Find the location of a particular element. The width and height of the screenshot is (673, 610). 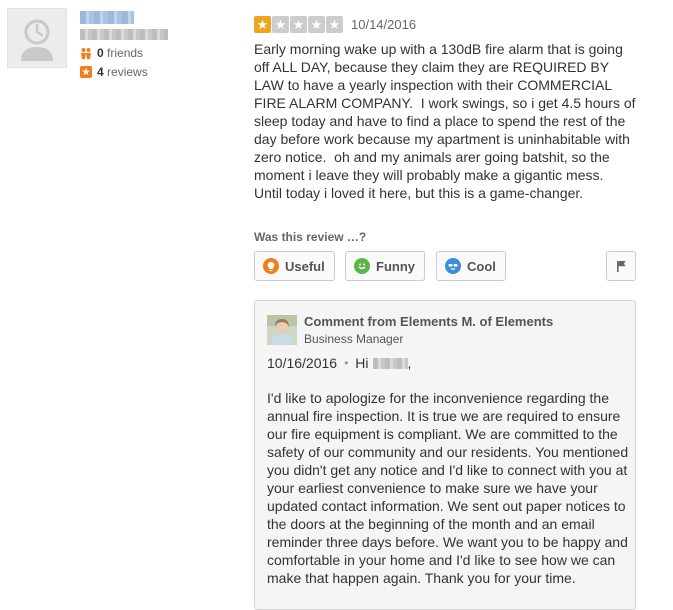

friends-stat: 0 friends is located at coordinates (111, 53).